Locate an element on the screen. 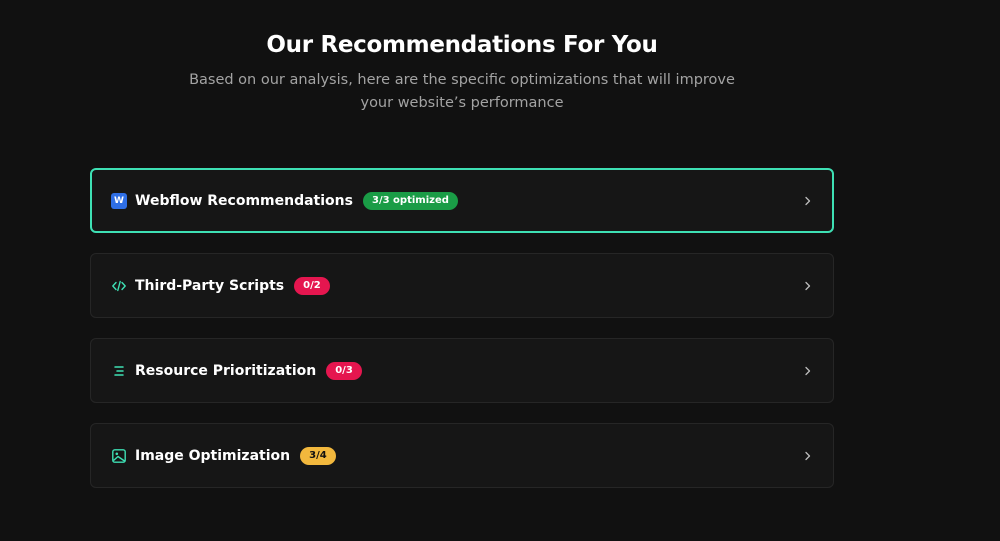  webflow-logo-icon: W is located at coordinates (119, 200).